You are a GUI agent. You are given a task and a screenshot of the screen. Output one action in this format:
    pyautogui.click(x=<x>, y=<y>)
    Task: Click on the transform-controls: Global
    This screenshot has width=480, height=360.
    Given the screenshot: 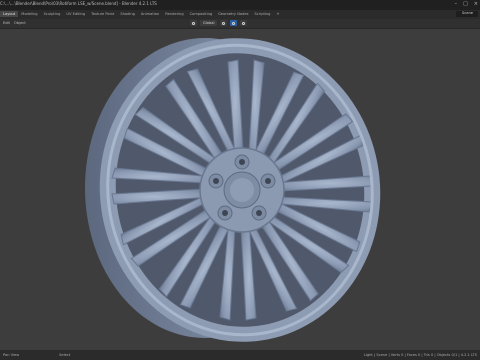 What is the action you would take?
    pyautogui.click(x=219, y=23)
    